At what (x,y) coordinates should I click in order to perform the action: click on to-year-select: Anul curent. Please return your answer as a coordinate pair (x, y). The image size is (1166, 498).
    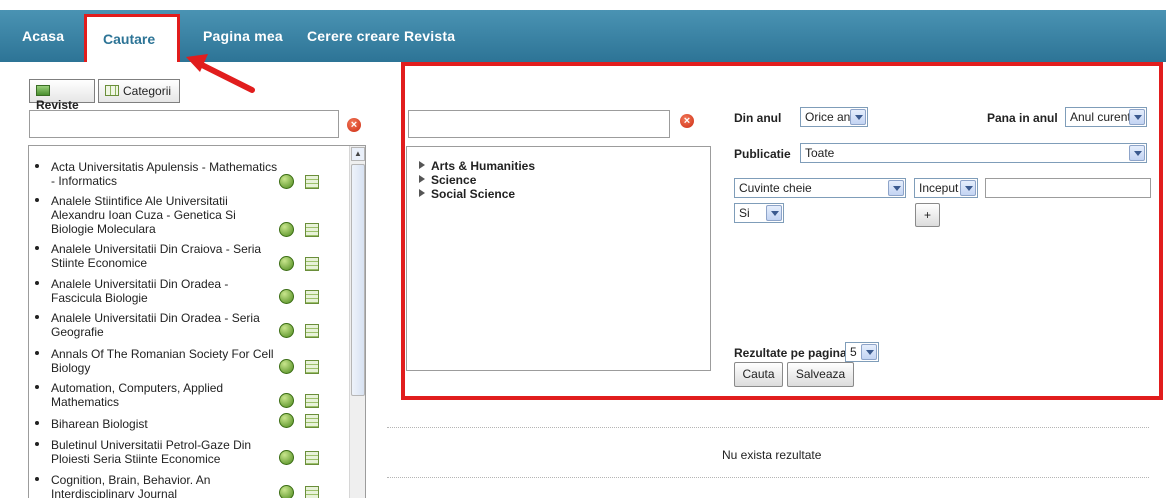
    Looking at the image, I should click on (1106, 117).